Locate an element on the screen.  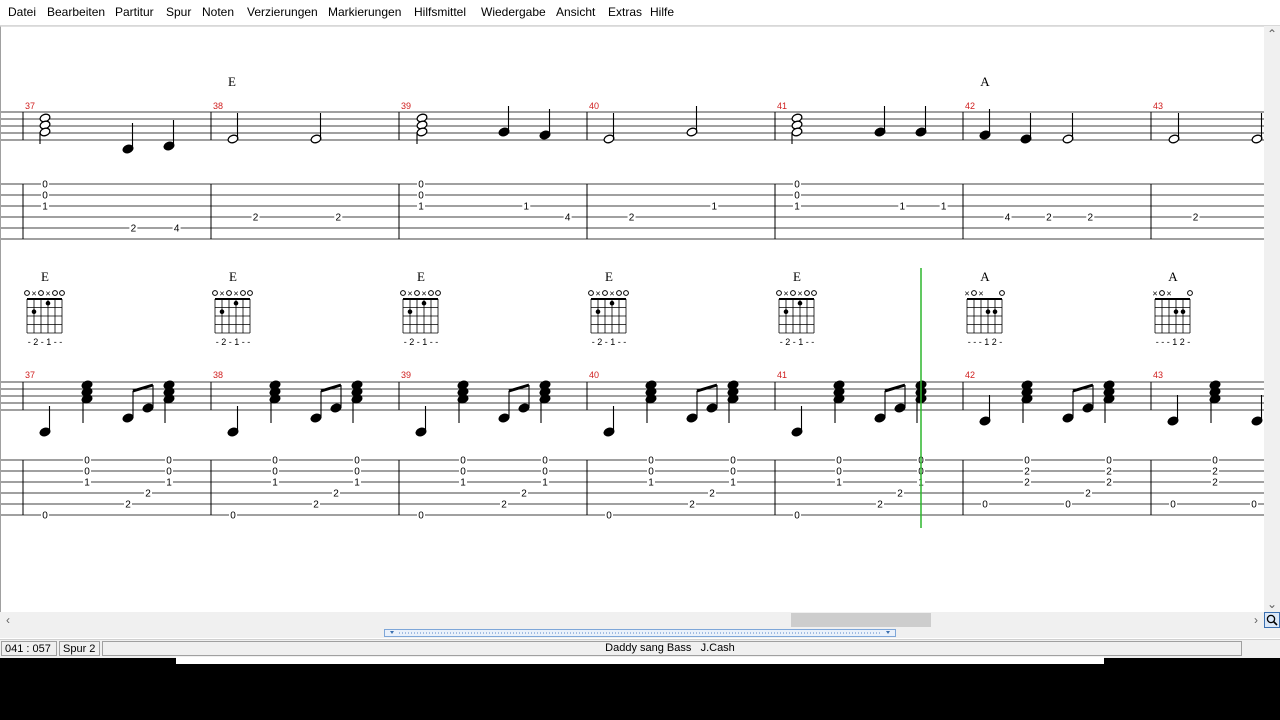
current-track: Spur 2 is located at coordinates (79, 648).